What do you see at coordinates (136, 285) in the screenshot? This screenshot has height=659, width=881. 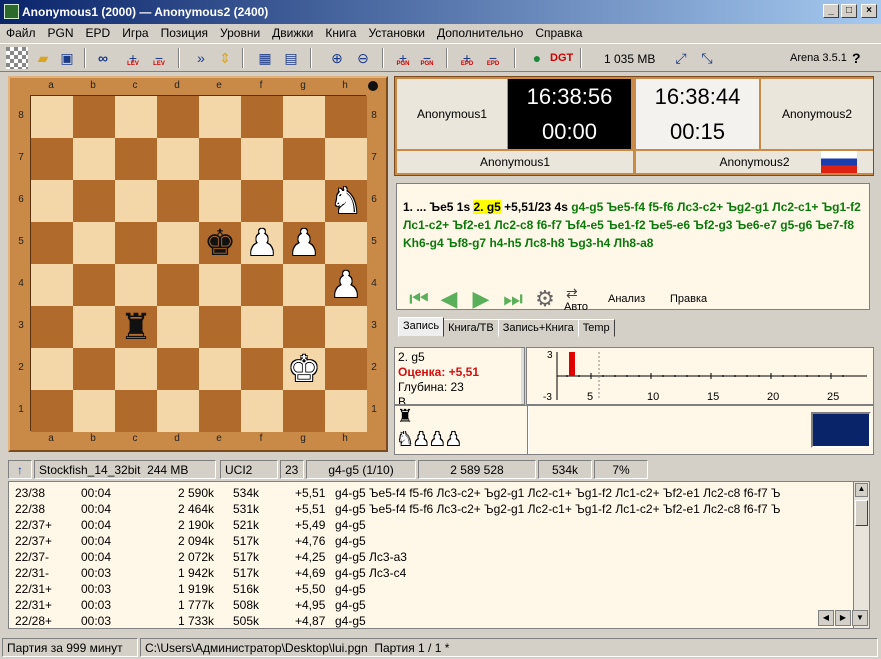 I see `square-c4` at bounding box center [136, 285].